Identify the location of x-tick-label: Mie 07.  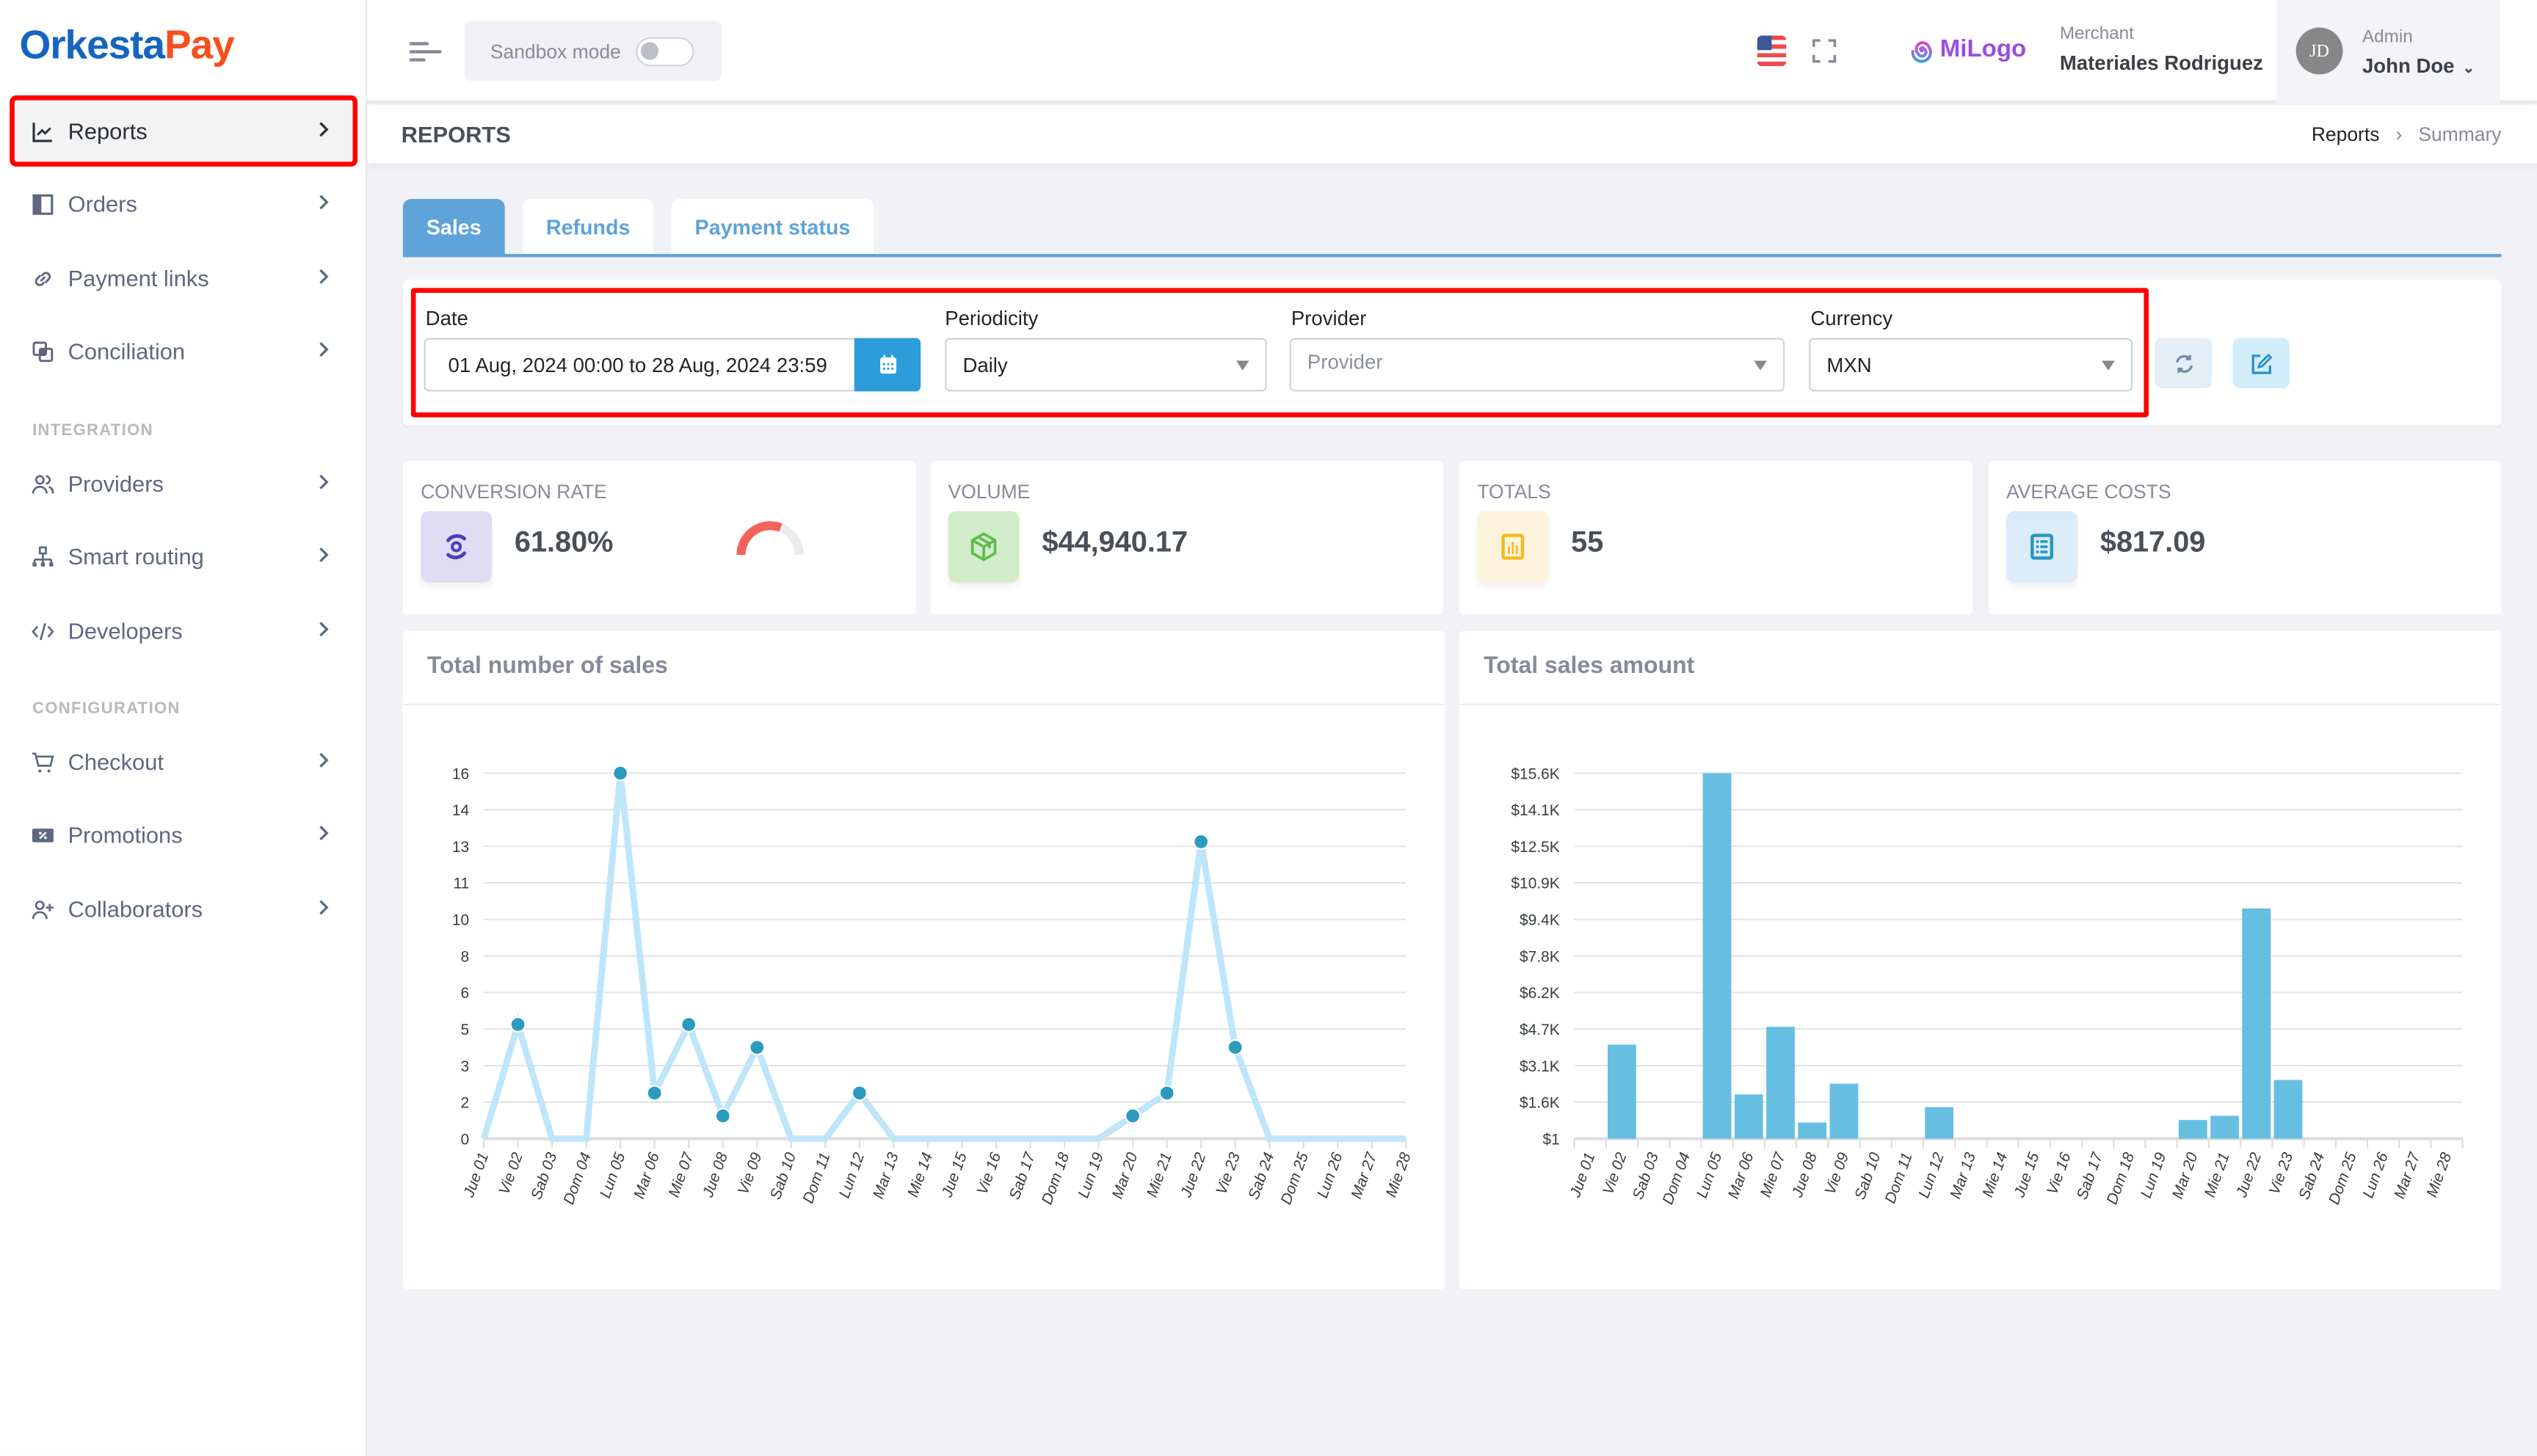
(1773, 1174).